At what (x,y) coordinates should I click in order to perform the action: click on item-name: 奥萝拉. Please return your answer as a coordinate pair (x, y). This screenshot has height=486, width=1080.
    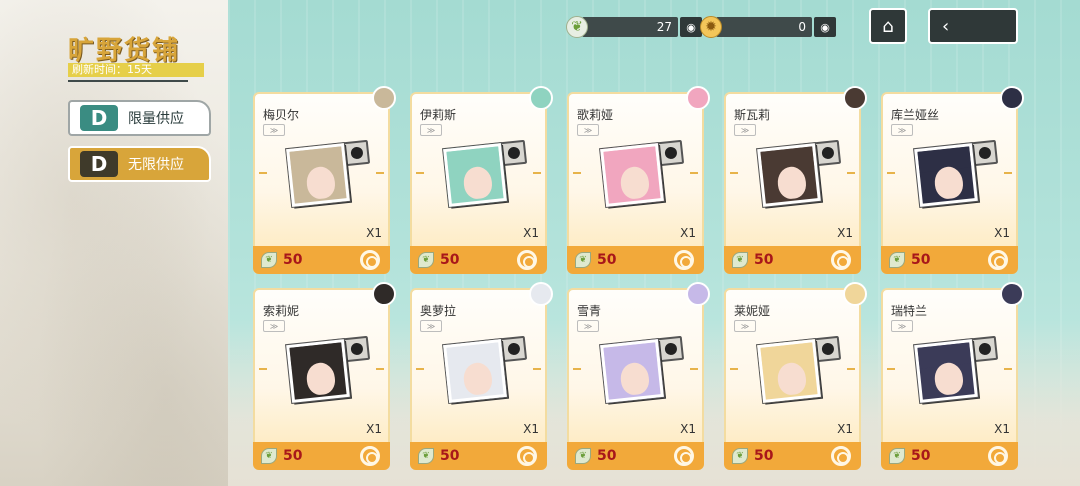
    Looking at the image, I should click on (438, 311).